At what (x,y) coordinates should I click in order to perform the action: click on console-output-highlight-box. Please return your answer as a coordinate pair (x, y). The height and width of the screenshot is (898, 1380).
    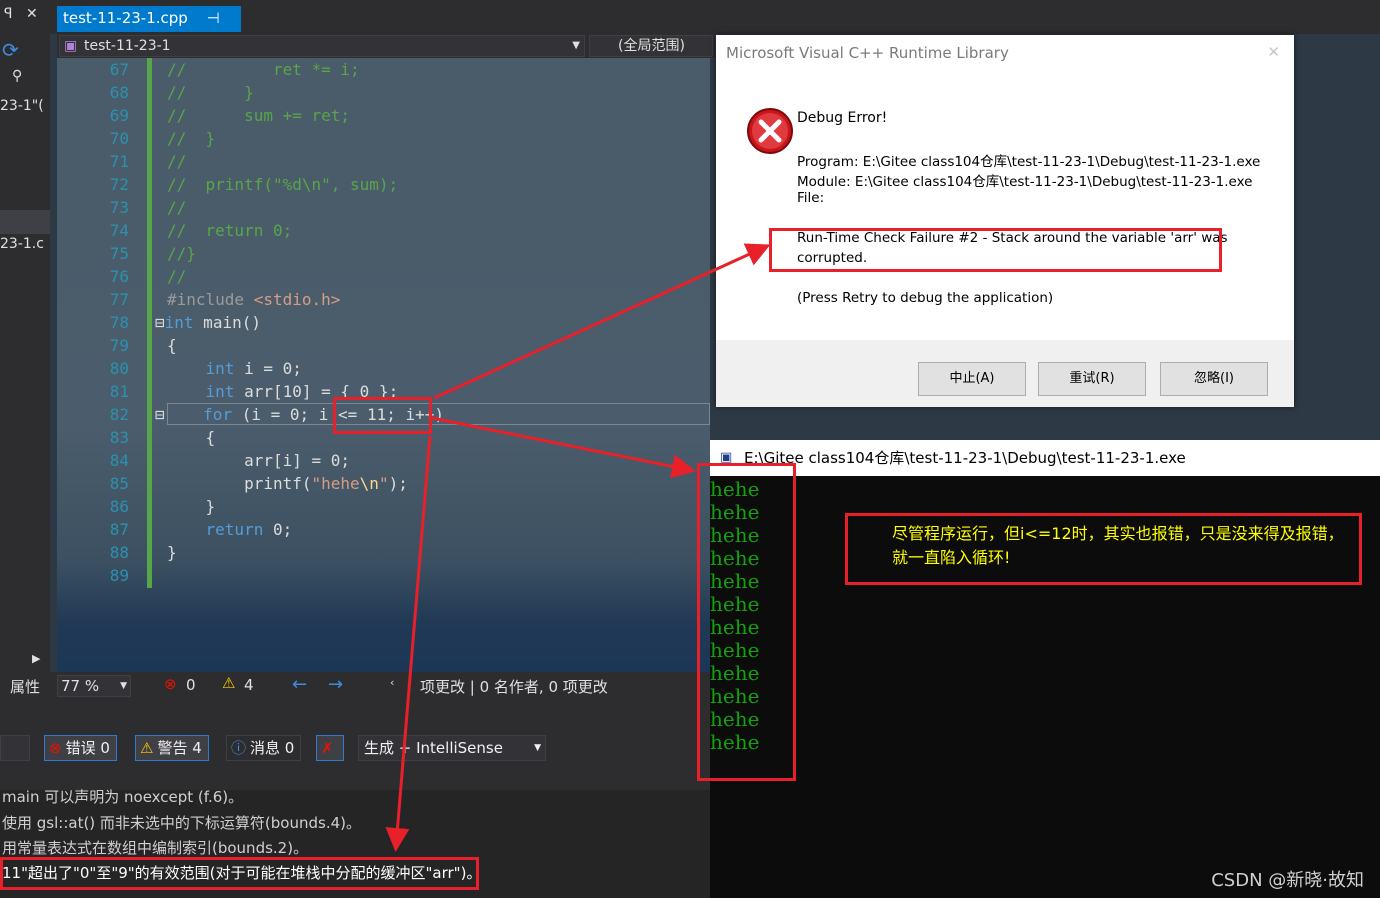
    Looking at the image, I should click on (746, 622).